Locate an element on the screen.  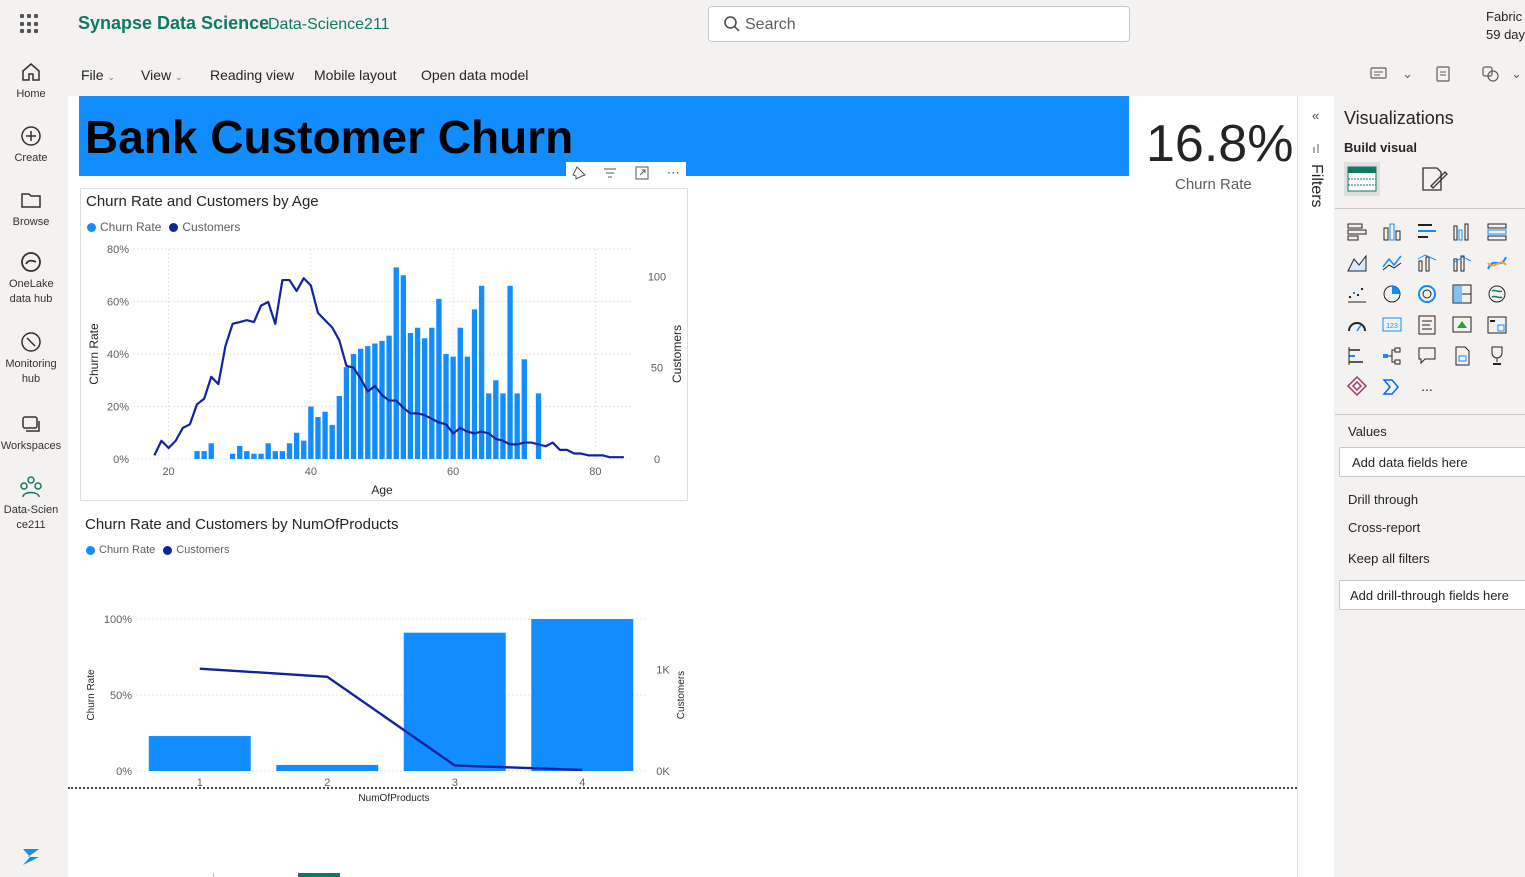
treemap-icon is located at coordinates (1462, 293).